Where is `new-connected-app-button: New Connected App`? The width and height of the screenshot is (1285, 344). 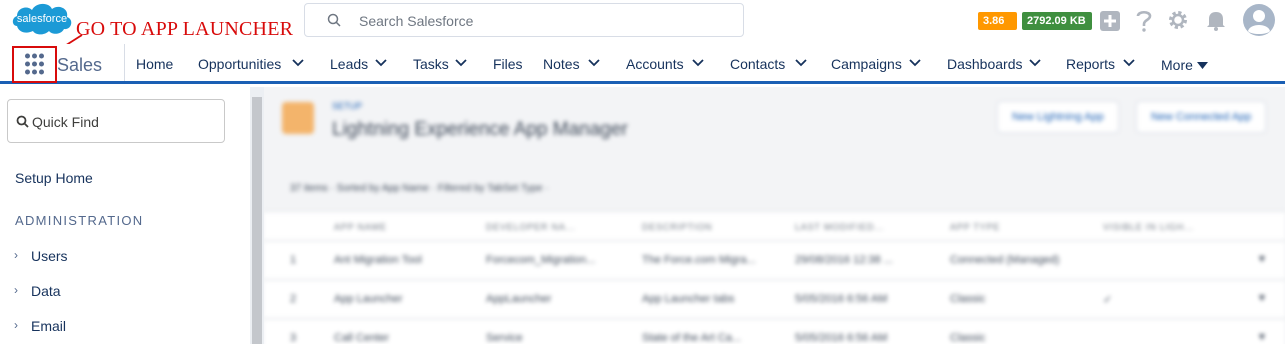
new-connected-app-button: New Connected App is located at coordinates (1201, 117).